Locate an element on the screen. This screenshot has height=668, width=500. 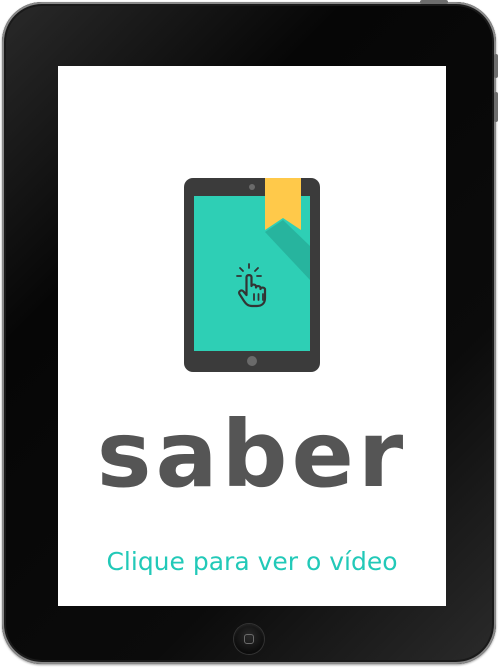
brand-word: saber is located at coordinates (252, 454).